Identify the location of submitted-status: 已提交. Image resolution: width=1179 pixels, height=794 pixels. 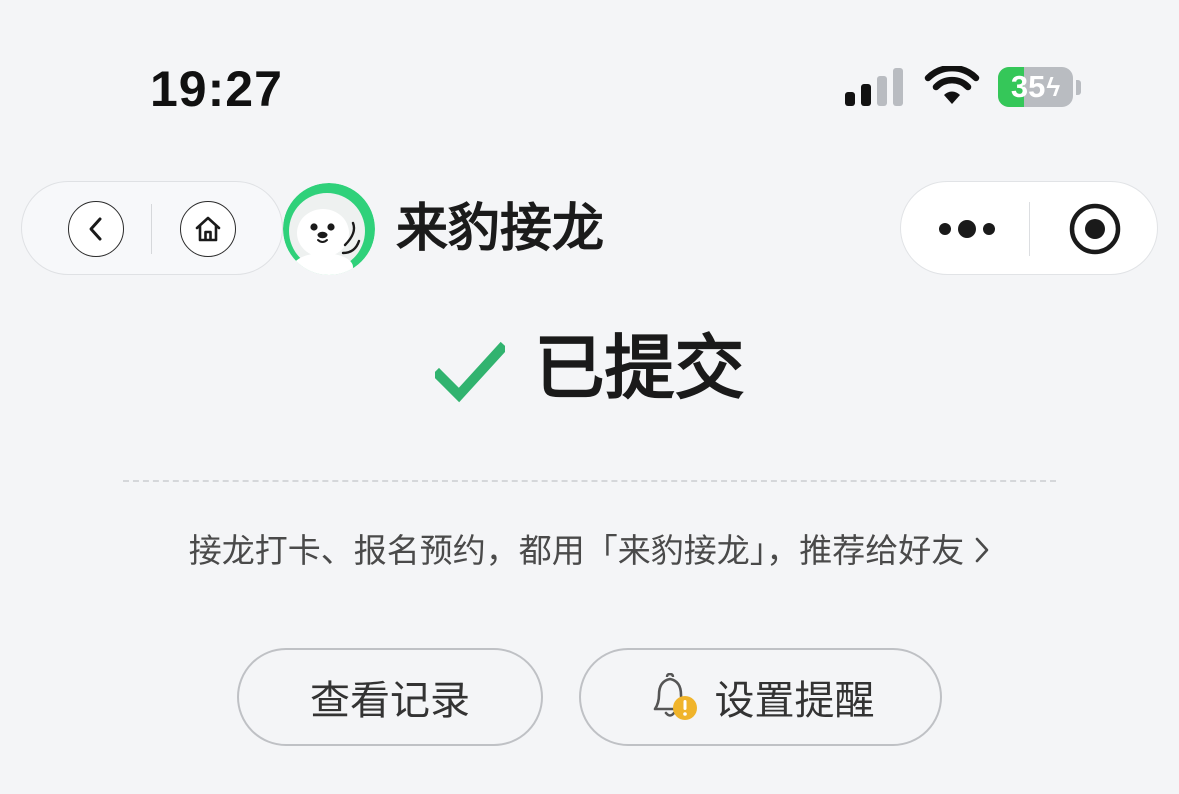
(589, 368).